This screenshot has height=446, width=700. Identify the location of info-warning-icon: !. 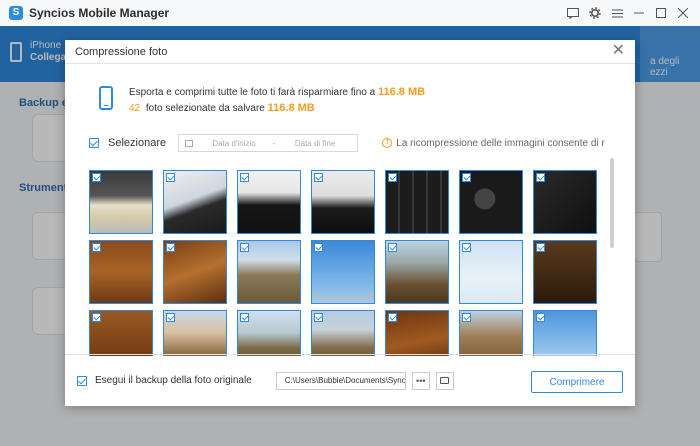
(387, 143).